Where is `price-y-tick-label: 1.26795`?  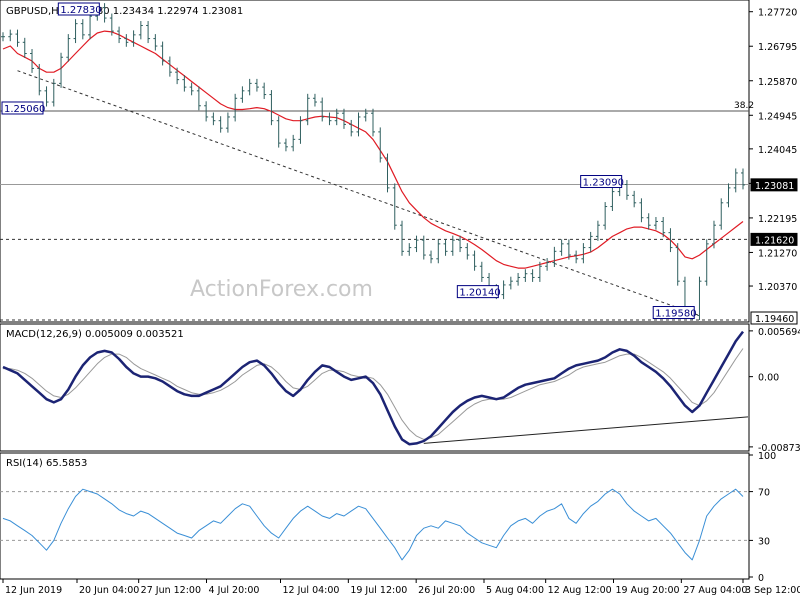 price-y-tick-label: 1.26795 is located at coordinates (777, 47).